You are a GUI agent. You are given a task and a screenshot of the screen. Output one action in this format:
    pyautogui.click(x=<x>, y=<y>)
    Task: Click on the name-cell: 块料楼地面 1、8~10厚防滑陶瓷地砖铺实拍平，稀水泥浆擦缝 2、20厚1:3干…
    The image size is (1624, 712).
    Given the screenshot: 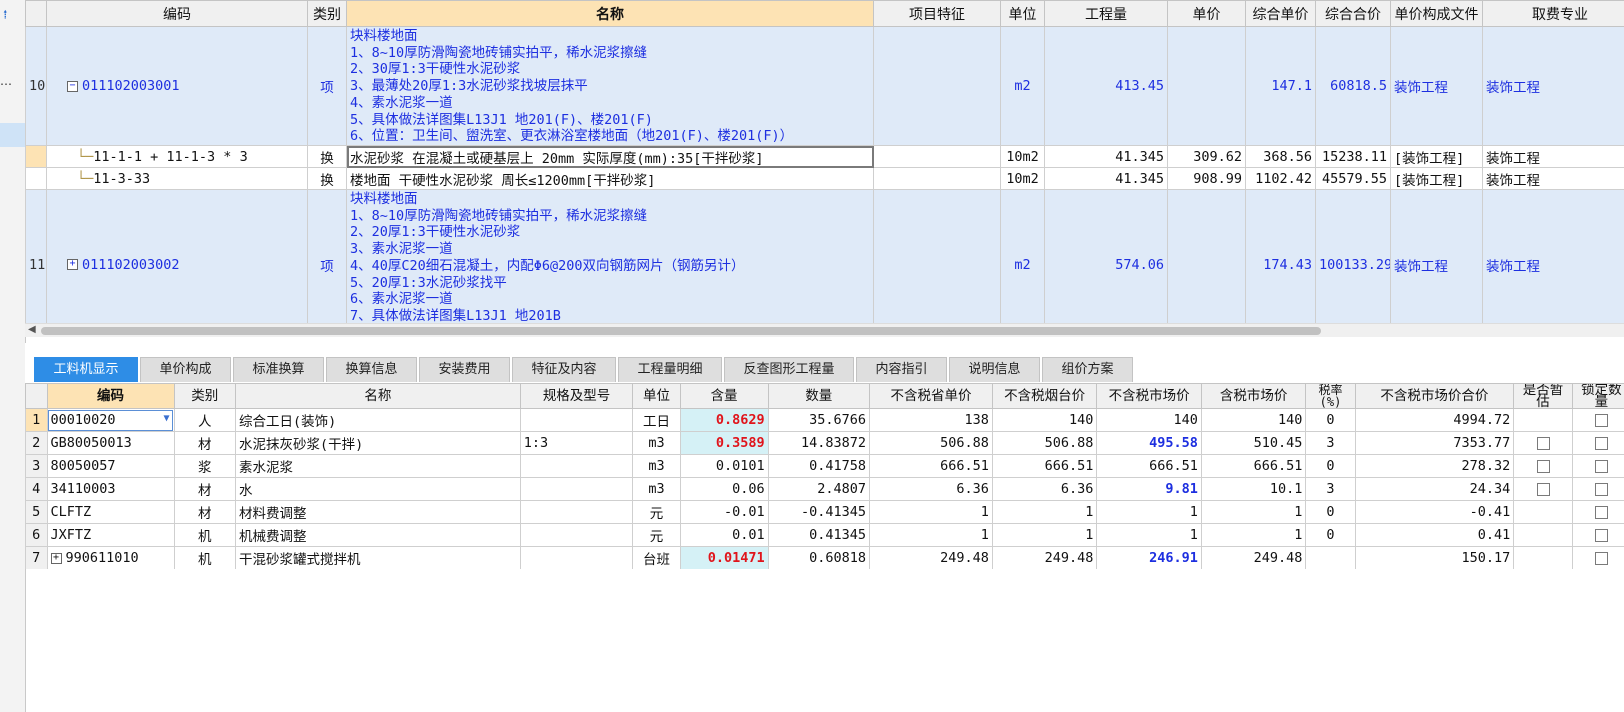 What is the action you would take?
    pyautogui.click(x=610, y=262)
    